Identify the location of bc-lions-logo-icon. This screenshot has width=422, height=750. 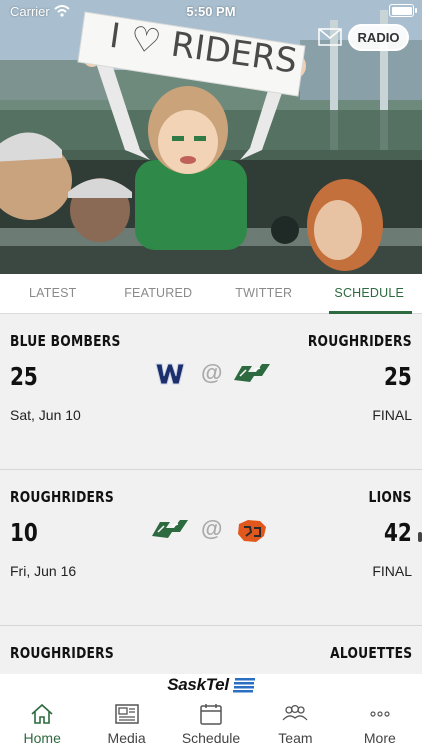
(252, 531).